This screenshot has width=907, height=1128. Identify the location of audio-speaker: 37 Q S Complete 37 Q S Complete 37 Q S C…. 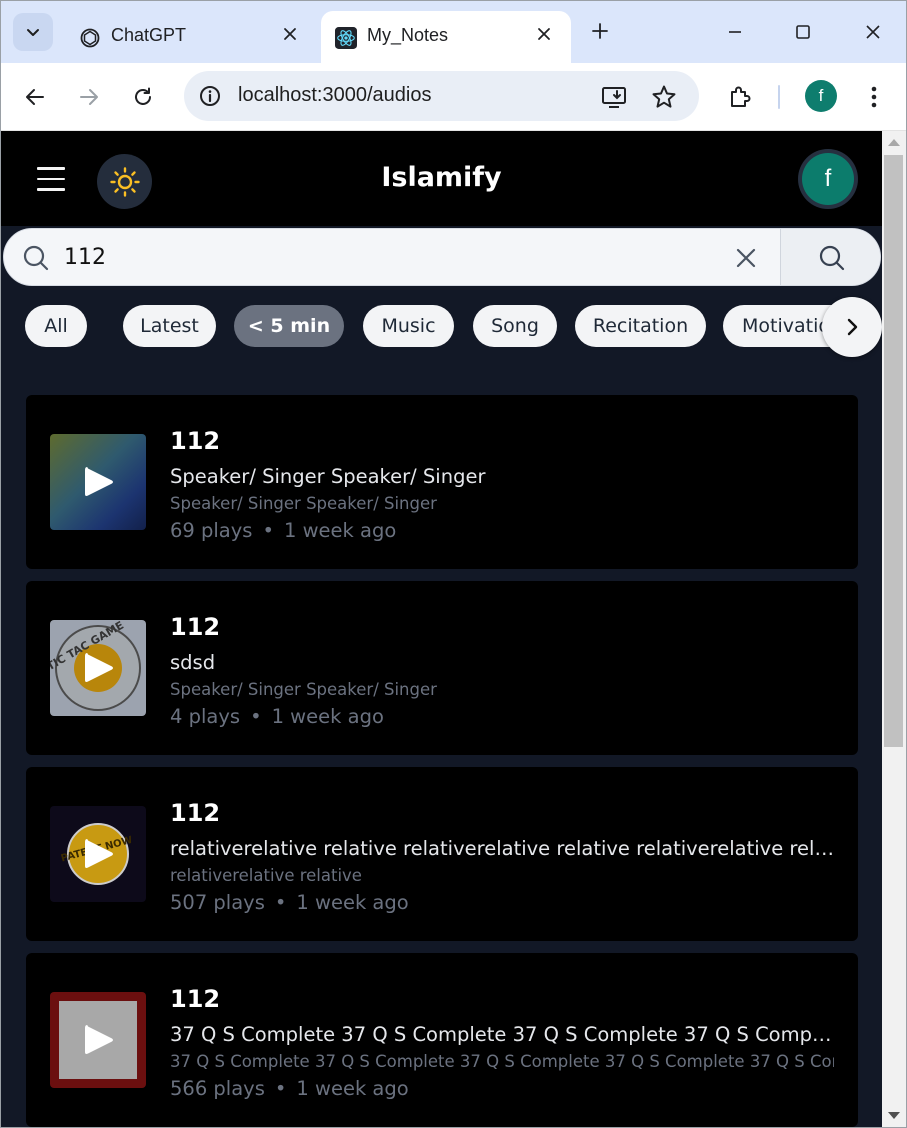
(502, 1061).